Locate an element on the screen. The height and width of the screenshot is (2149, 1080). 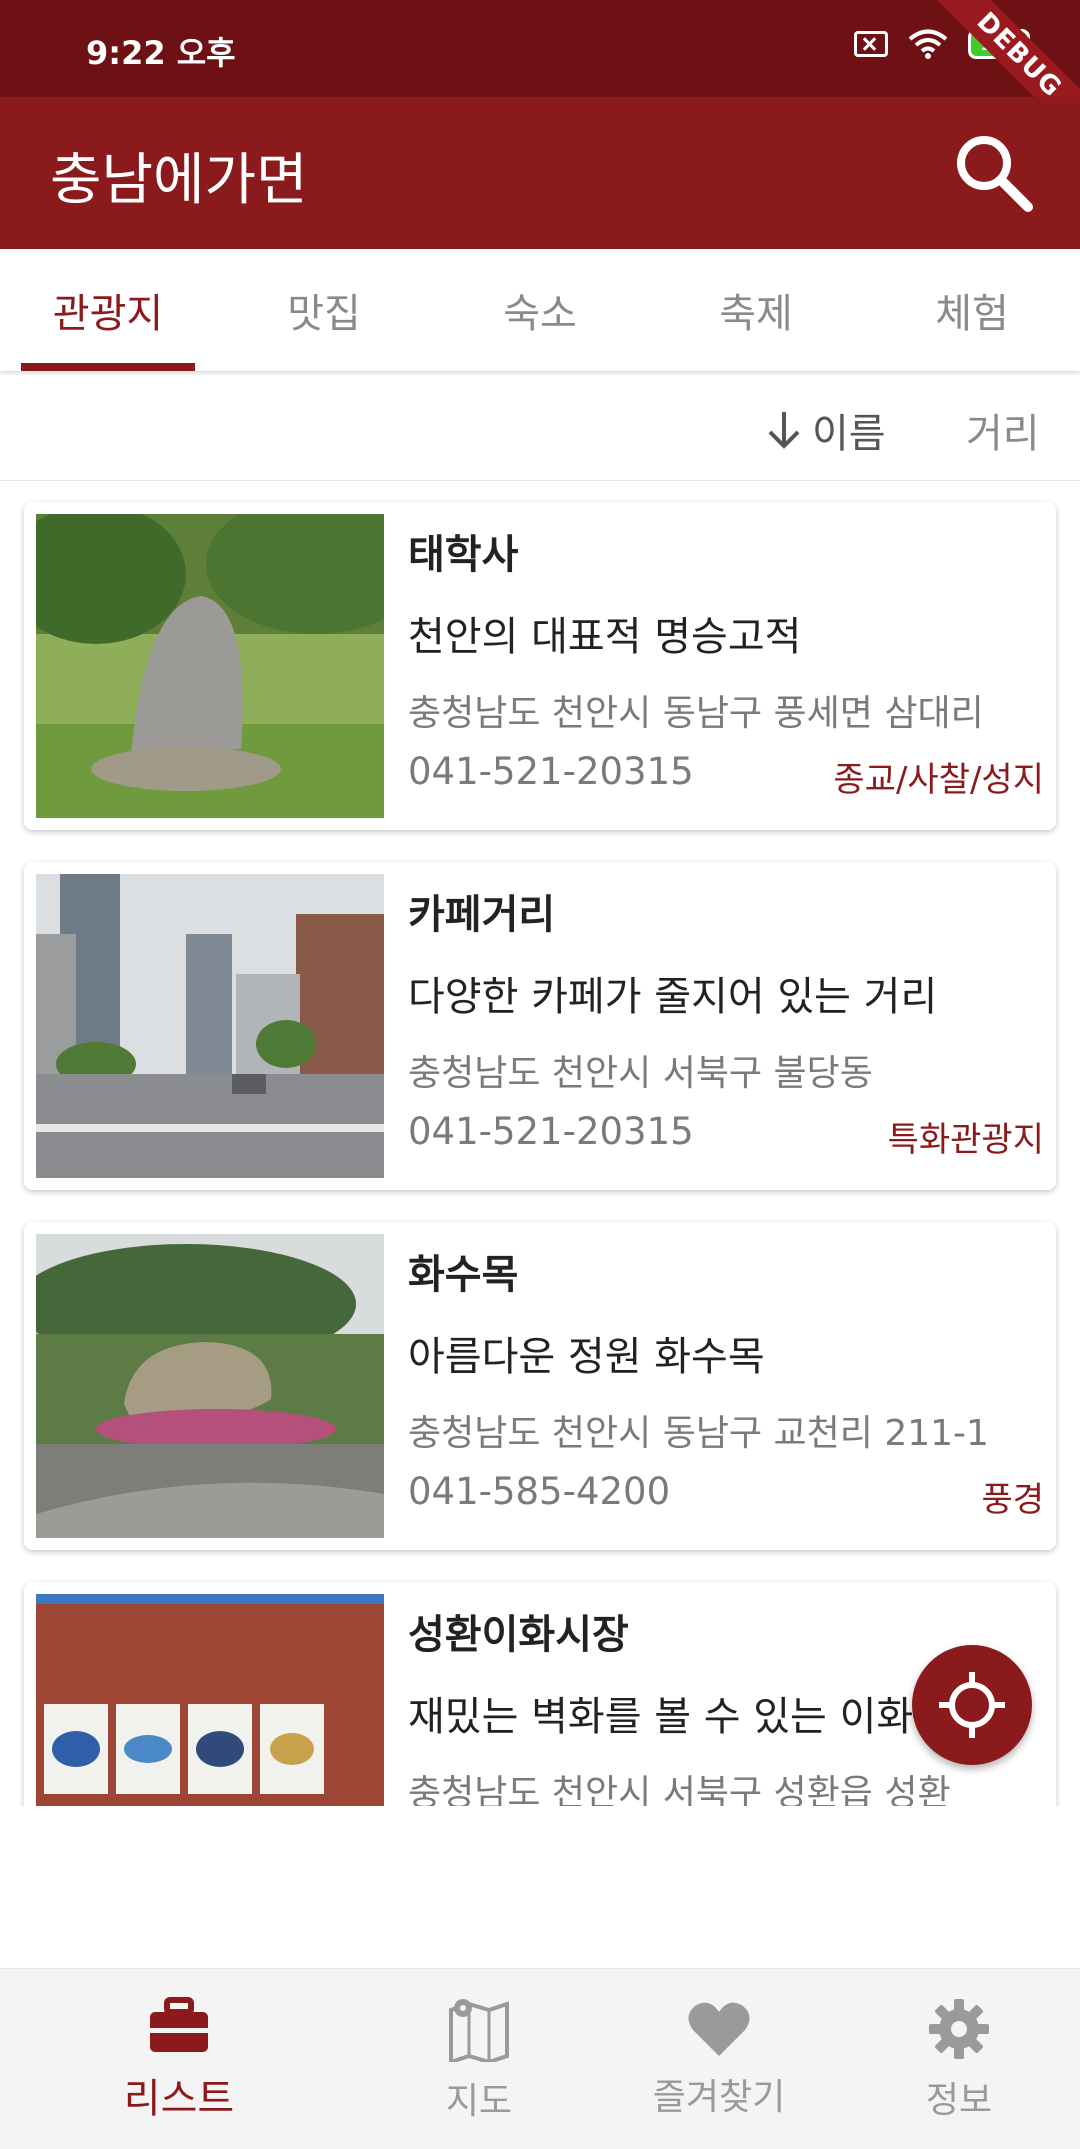
sort-by-distance-button: 거리 is located at coordinates (1003, 430).